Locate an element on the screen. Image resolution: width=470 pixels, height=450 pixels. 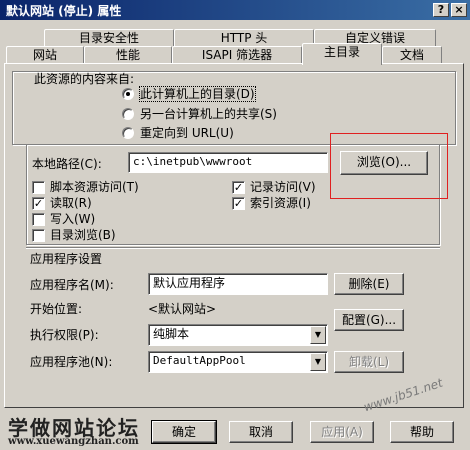
checkbox-write-label: 写入(W) is located at coordinates (72, 219).